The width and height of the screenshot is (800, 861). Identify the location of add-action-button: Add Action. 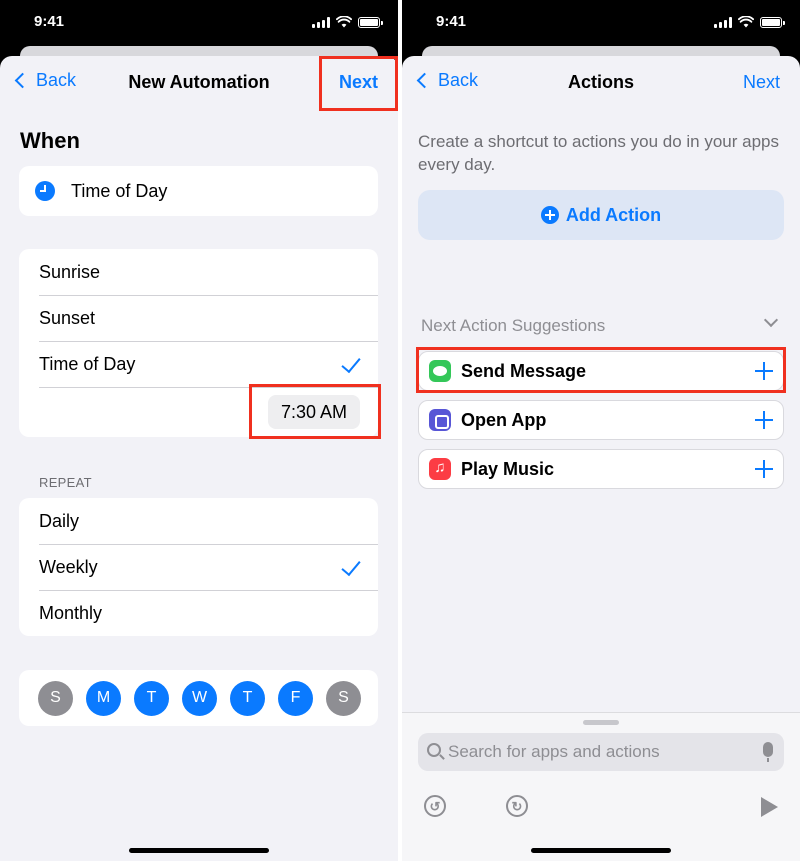
(601, 215).